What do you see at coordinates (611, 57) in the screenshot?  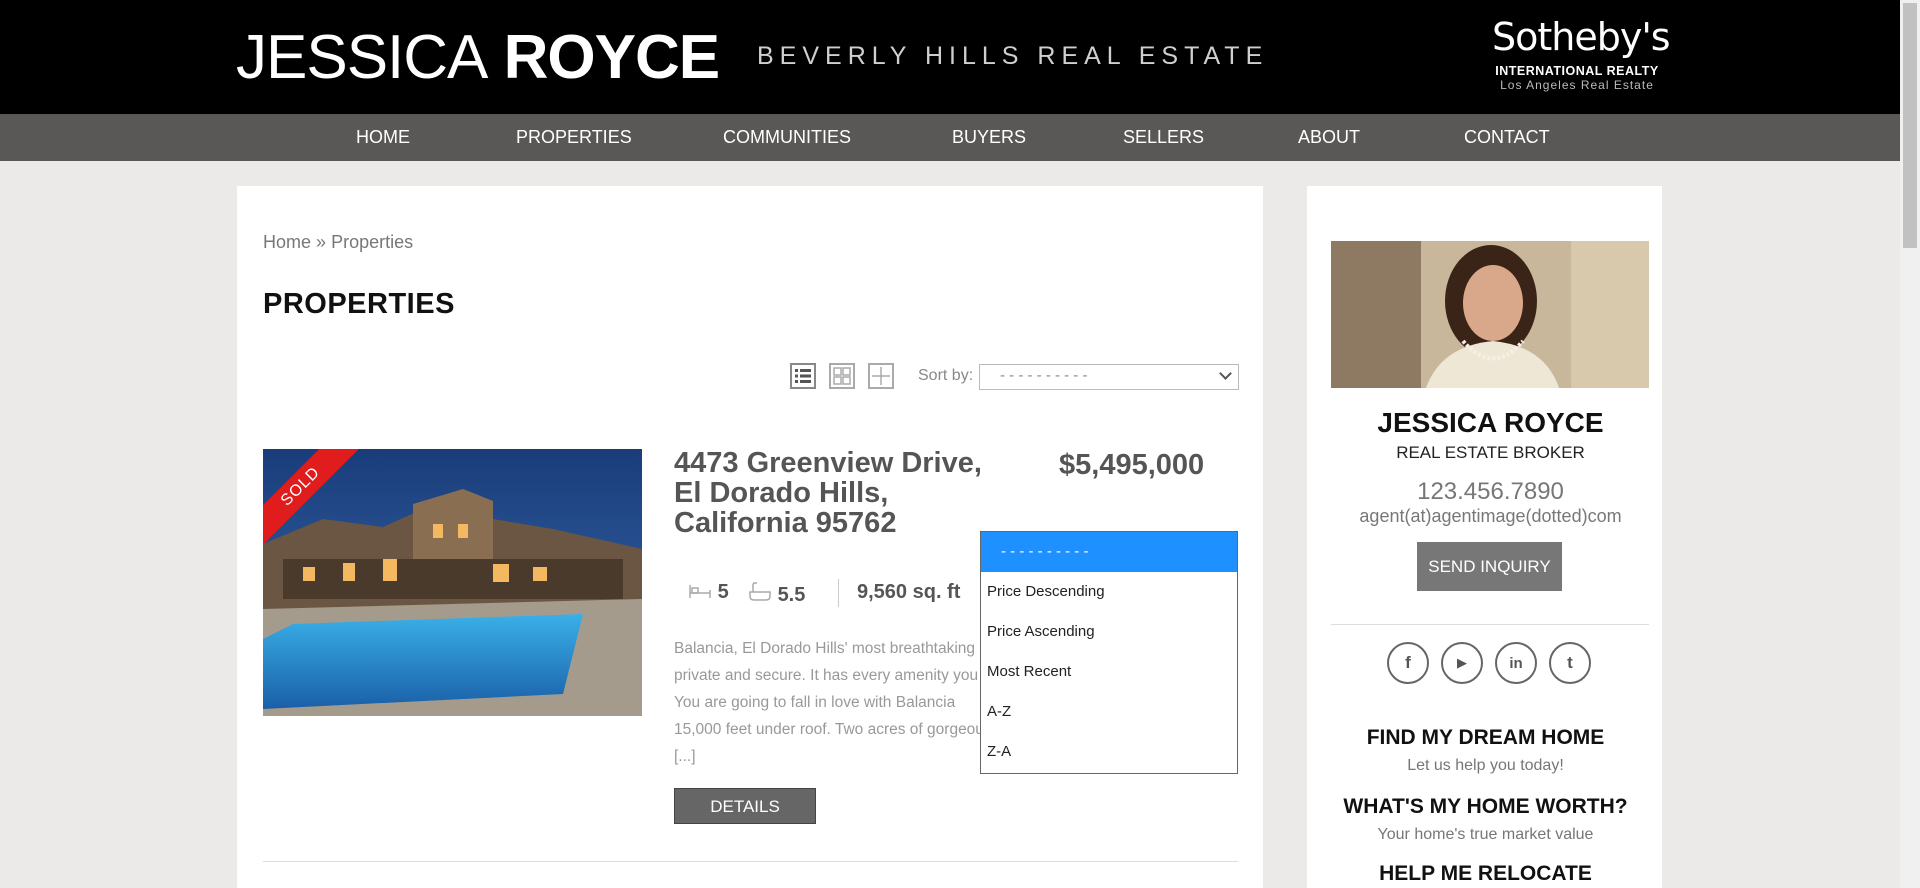 I see `logo-last-name: ROYCE` at bounding box center [611, 57].